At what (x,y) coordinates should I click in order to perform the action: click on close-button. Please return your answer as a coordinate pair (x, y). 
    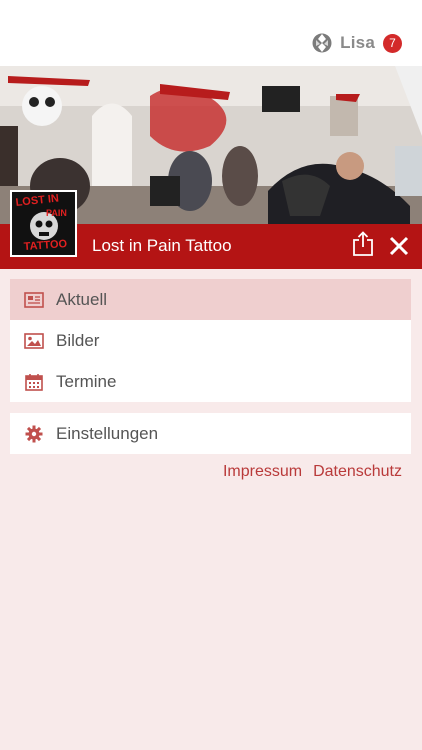
    Looking at the image, I should click on (399, 246).